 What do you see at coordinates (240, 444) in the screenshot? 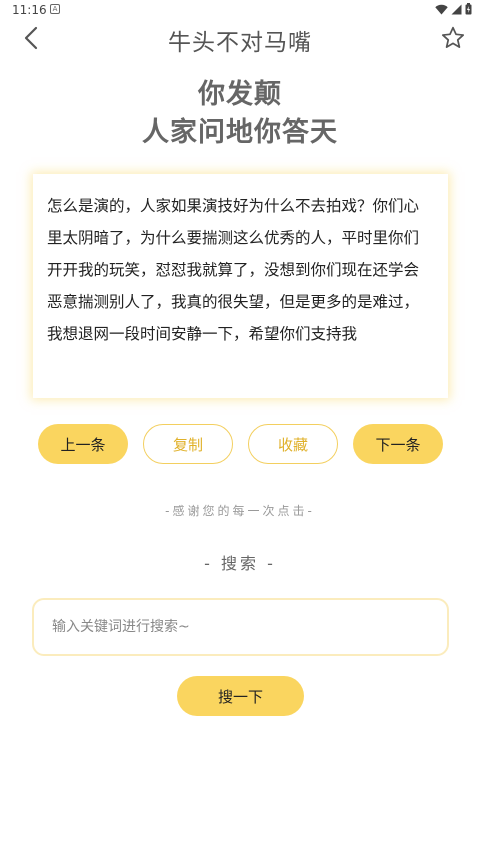
I see `action-buttons: 上一条 复制 收藏 下一条` at bounding box center [240, 444].